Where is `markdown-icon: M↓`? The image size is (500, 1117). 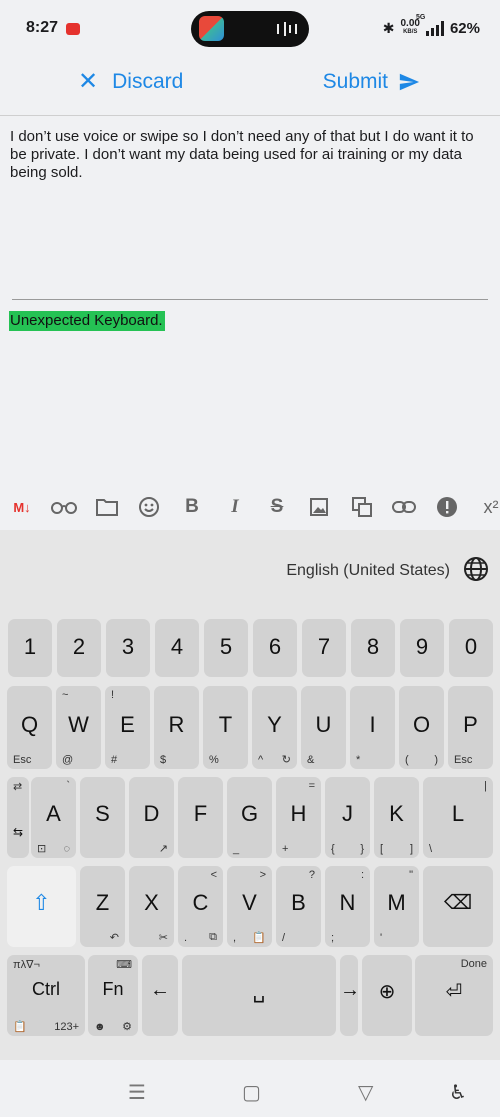
markdown-icon: M↓ is located at coordinates (22, 507).